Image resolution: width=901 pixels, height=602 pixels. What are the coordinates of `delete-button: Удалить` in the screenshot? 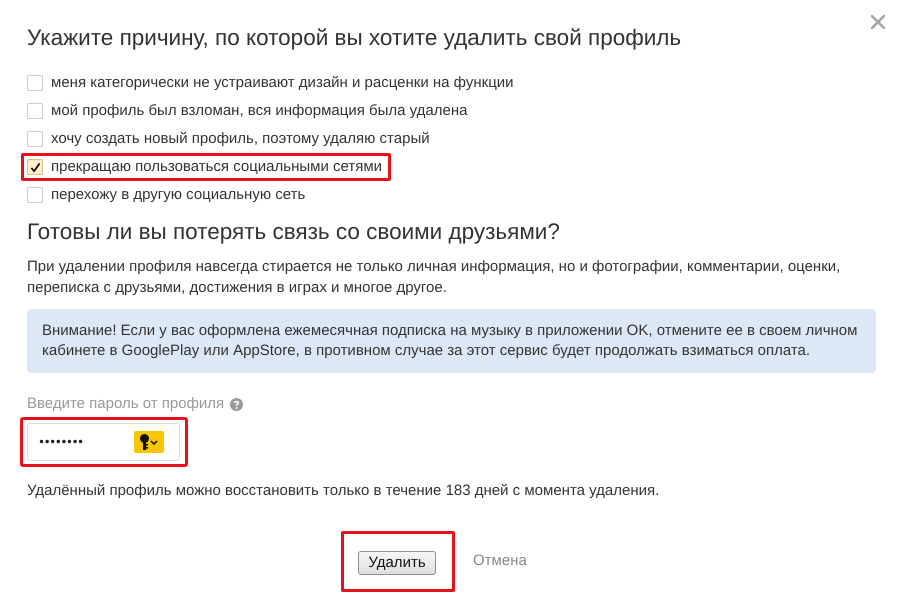 It's located at (397, 563).